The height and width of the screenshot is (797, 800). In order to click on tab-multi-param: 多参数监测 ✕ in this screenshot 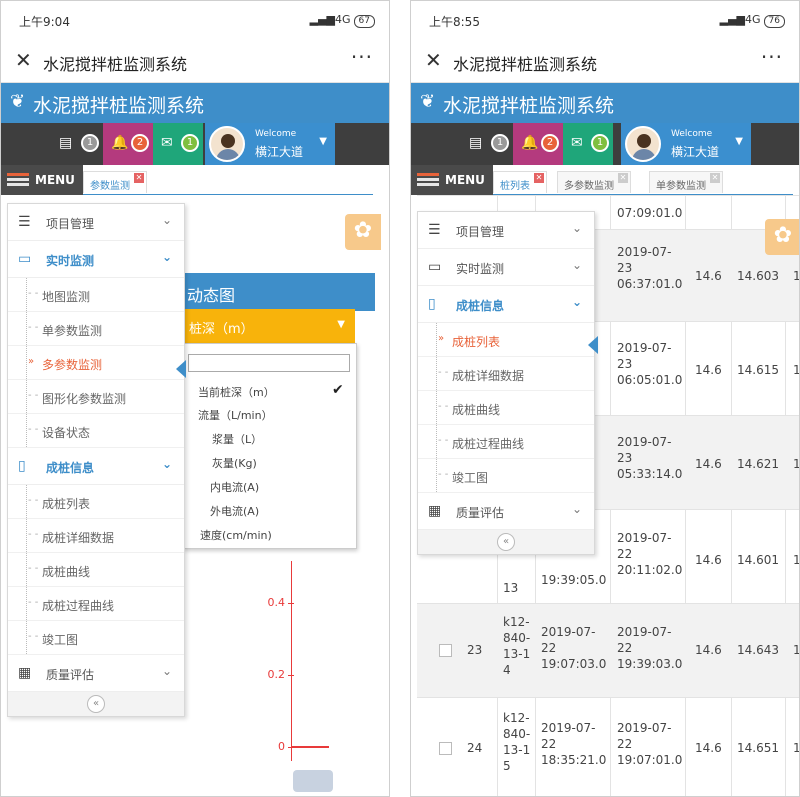, I will do `click(594, 182)`.